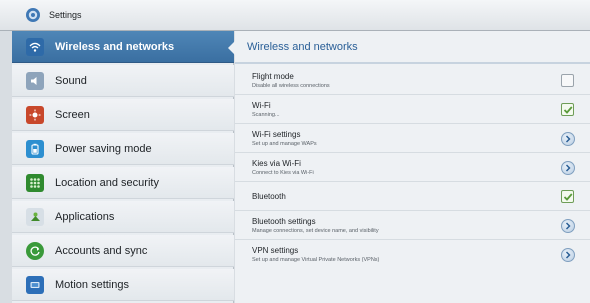 The image size is (590, 303). I want to click on setting-title: Bluetooth, so click(269, 196).